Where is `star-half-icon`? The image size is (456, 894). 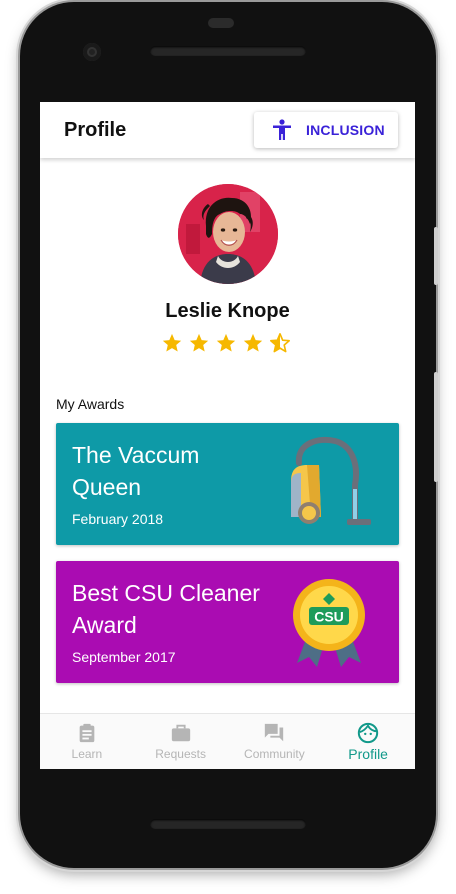
star-half-icon is located at coordinates (280, 343).